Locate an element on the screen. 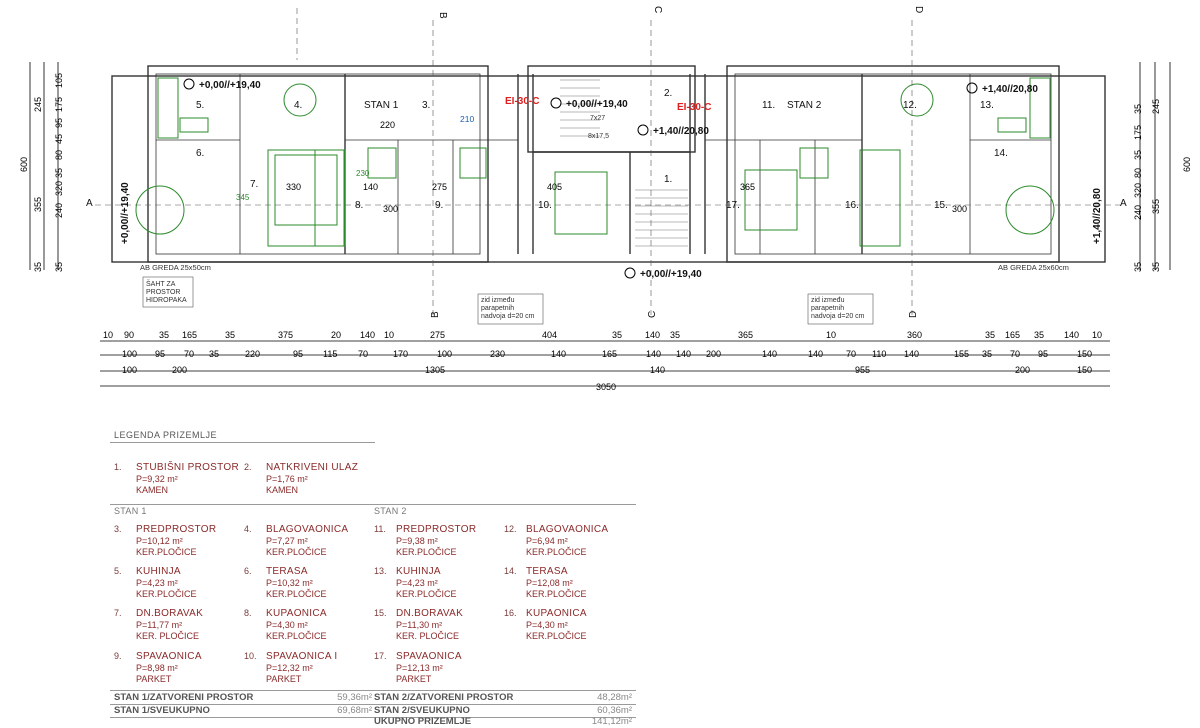 This screenshot has width=1200, height=728. summary-value: 60,36m² is located at coordinates (614, 710).